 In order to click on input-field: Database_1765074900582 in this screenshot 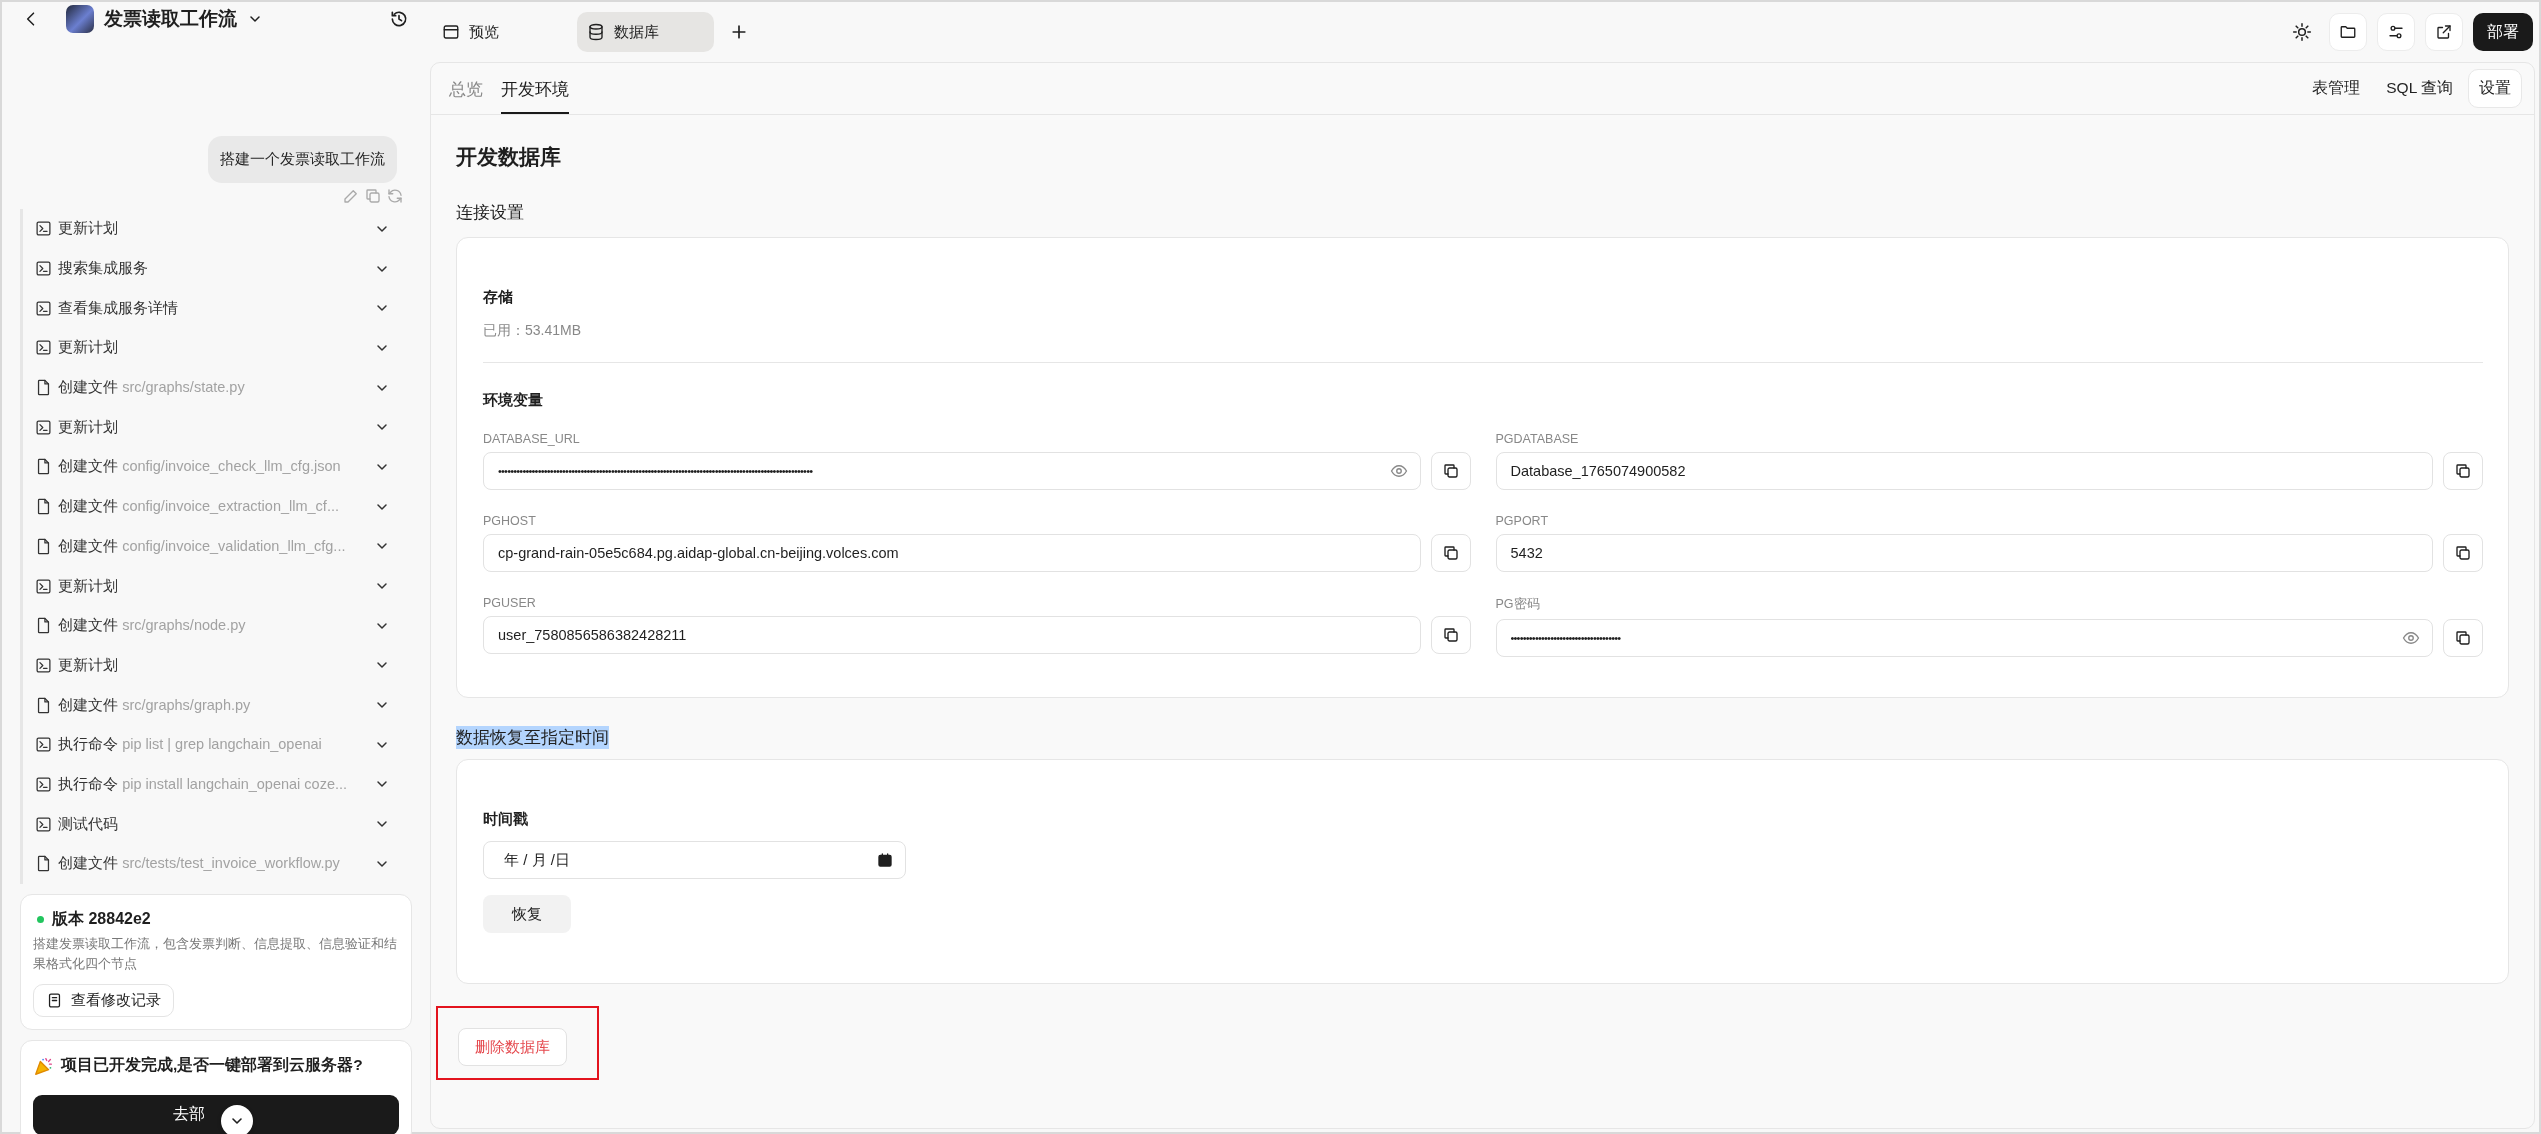, I will do `click(1964, 471)`.